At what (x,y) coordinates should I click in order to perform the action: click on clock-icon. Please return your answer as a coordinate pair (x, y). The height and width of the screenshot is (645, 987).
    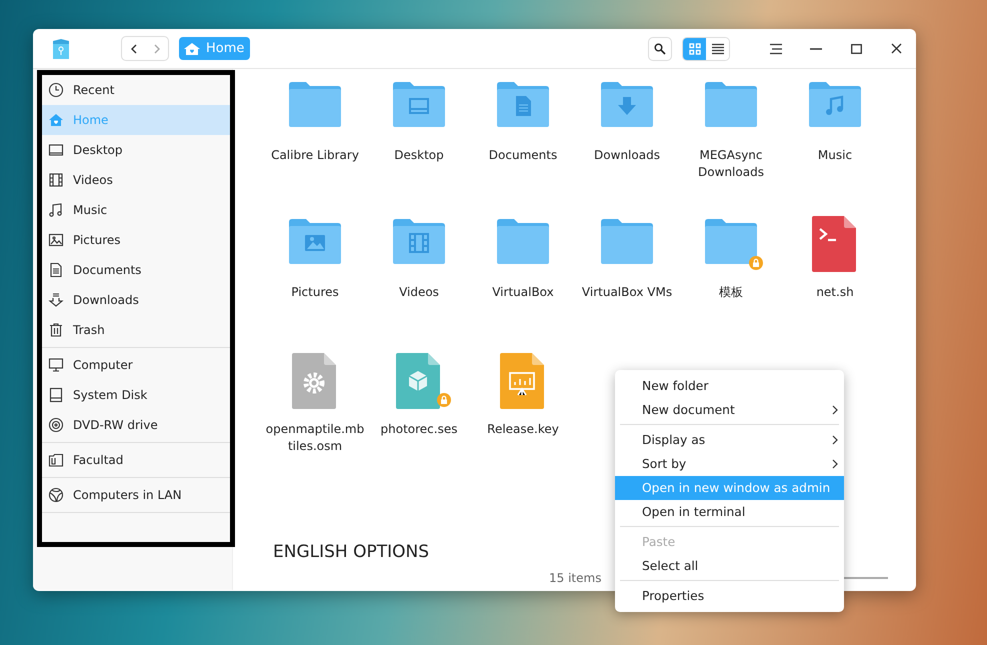
    Looking at the image, I should click on (56, 90).